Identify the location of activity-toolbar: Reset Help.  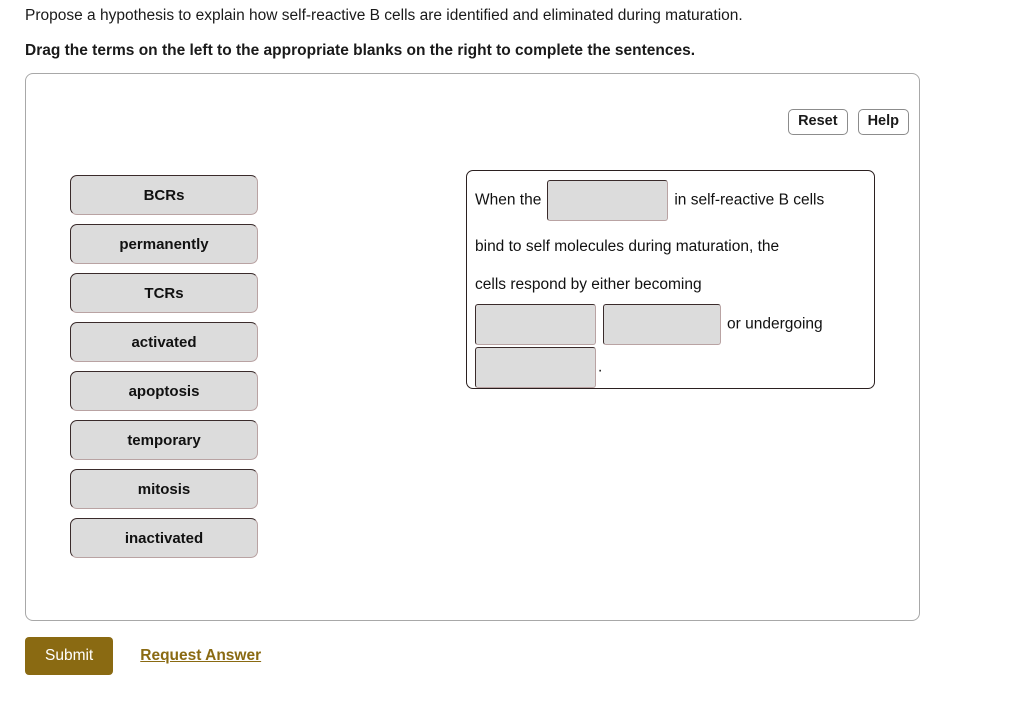
(848, 122).